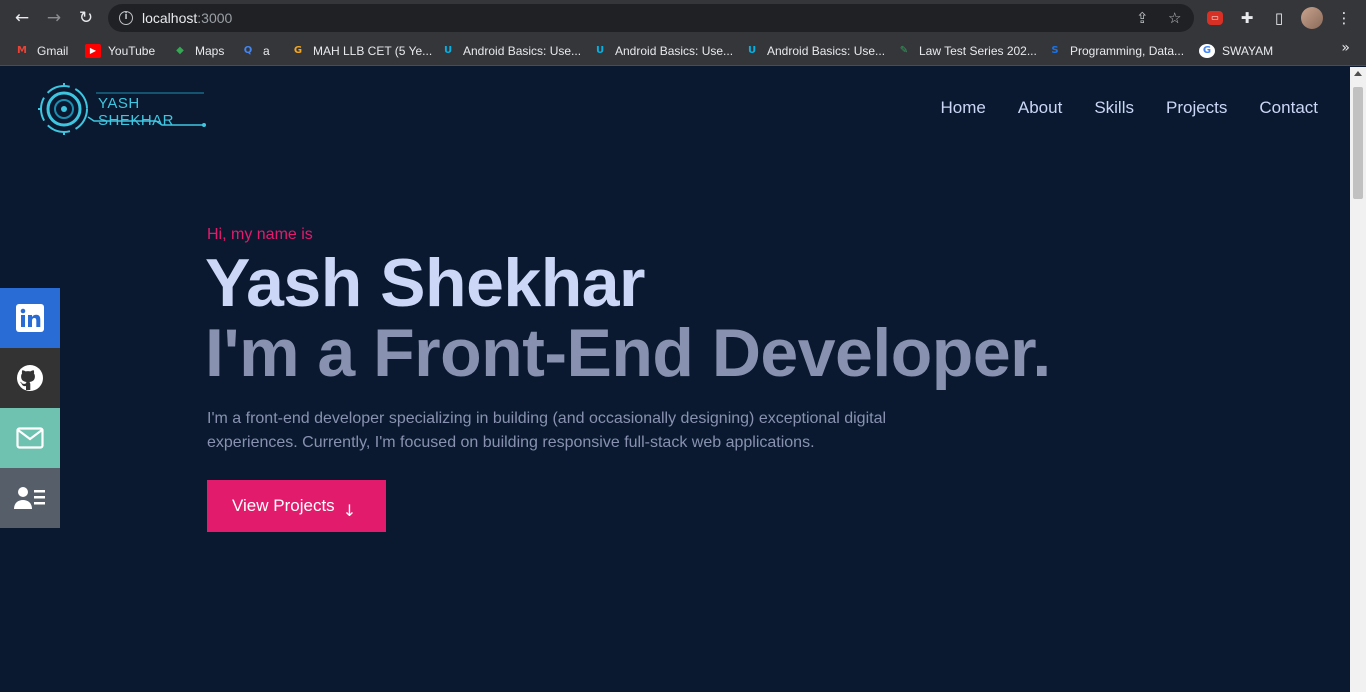 This screenshot has height=692, width=1366. I want to click on view-projects-button: View Projects ↓, so click(296, 506).